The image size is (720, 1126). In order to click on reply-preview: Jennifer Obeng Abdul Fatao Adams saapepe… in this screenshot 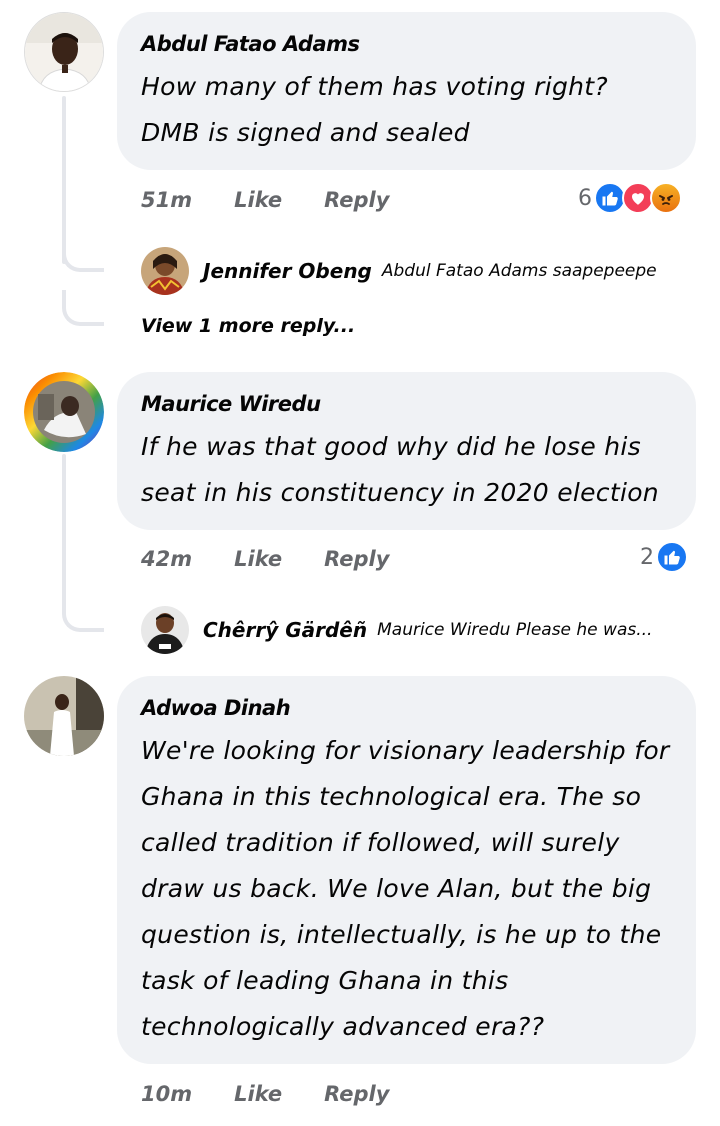, I will do `click(399, 271)`.